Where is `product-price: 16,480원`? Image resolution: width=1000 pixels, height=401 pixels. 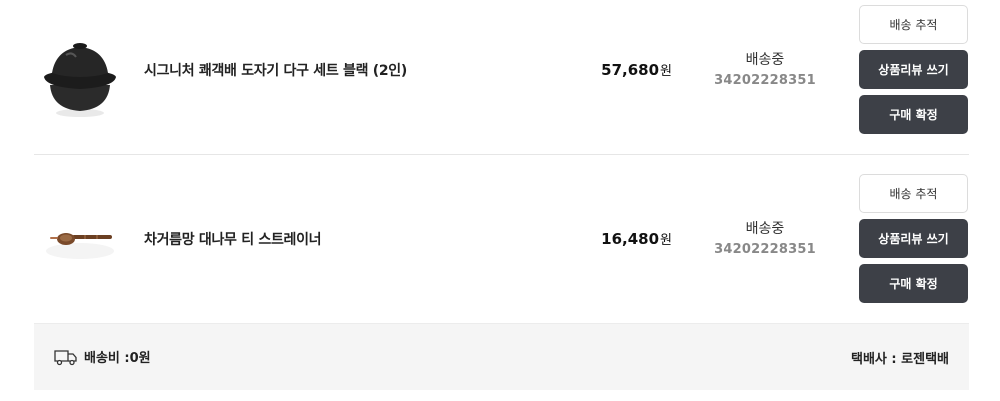
product-price: 16,480원 is located at coordinates (636, 238).